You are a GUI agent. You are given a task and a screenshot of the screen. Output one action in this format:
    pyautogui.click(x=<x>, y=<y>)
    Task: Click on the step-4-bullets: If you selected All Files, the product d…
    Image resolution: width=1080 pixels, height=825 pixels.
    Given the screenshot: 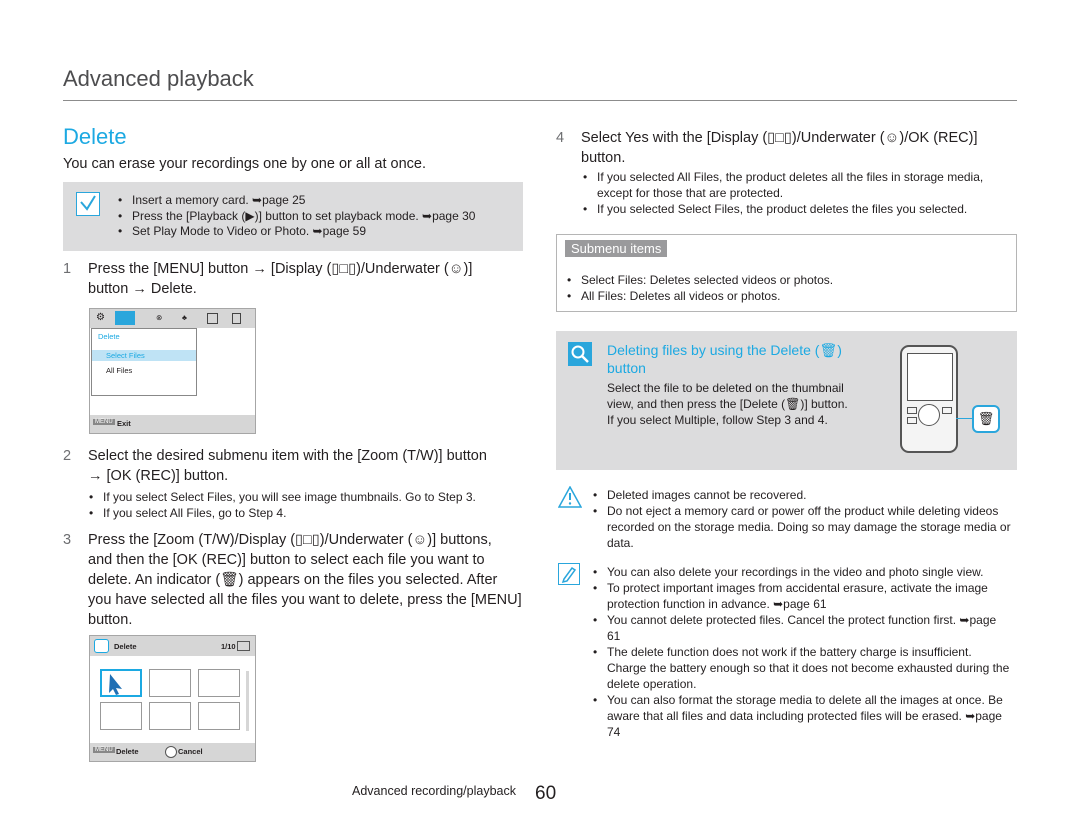 What is the action you would take?
    pyautogui.click(x=798, y=193)
    